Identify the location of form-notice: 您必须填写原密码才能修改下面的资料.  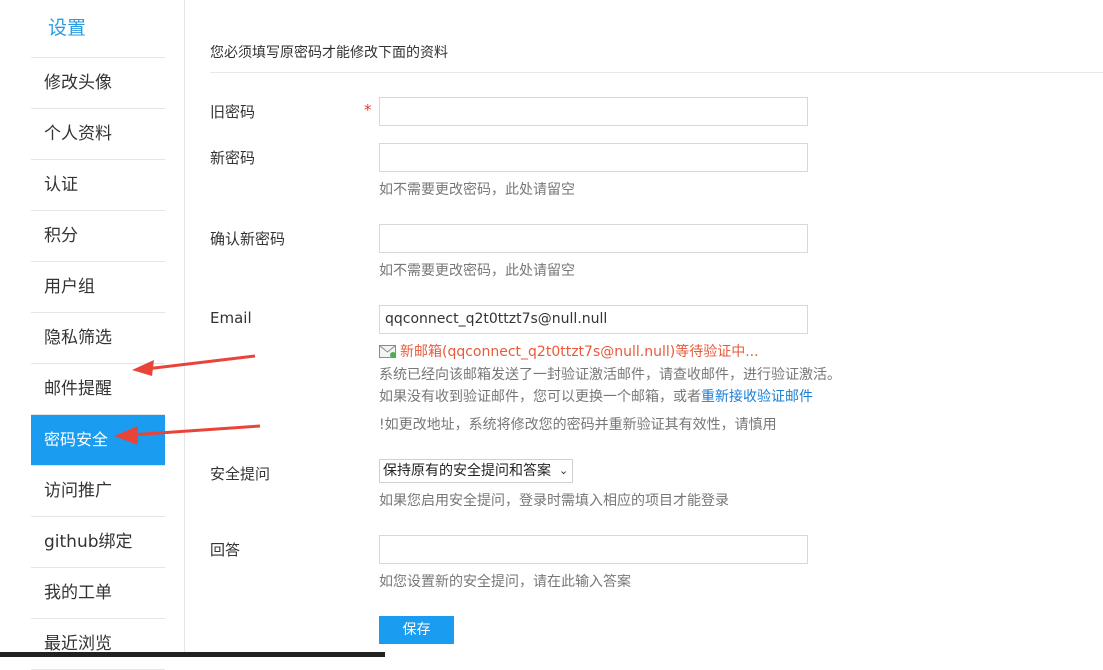
(329, 53).